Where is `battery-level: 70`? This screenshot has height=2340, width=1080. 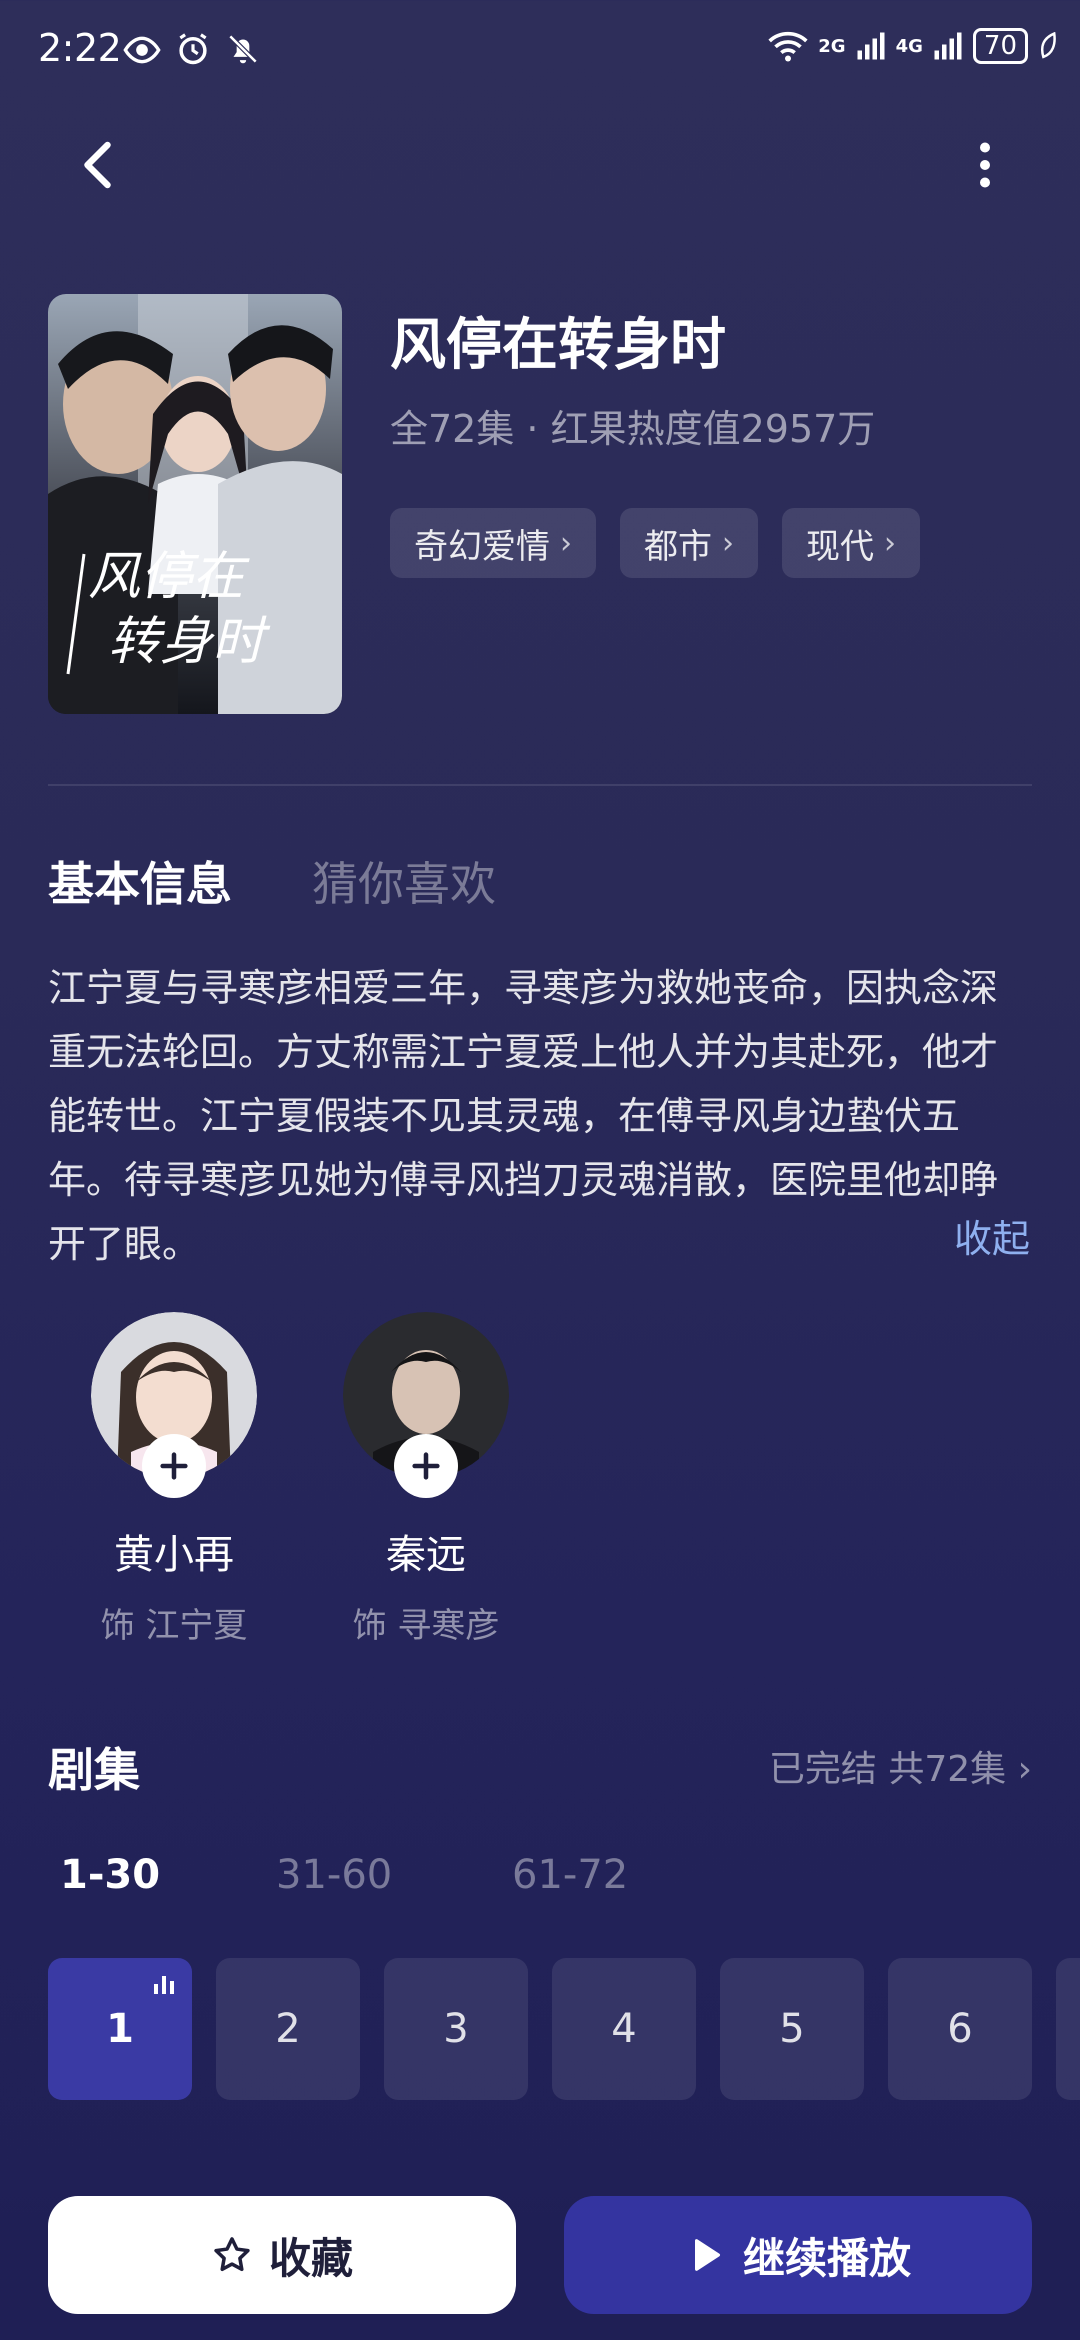 battery-level: 70 is located at coordinates (1000, 46).